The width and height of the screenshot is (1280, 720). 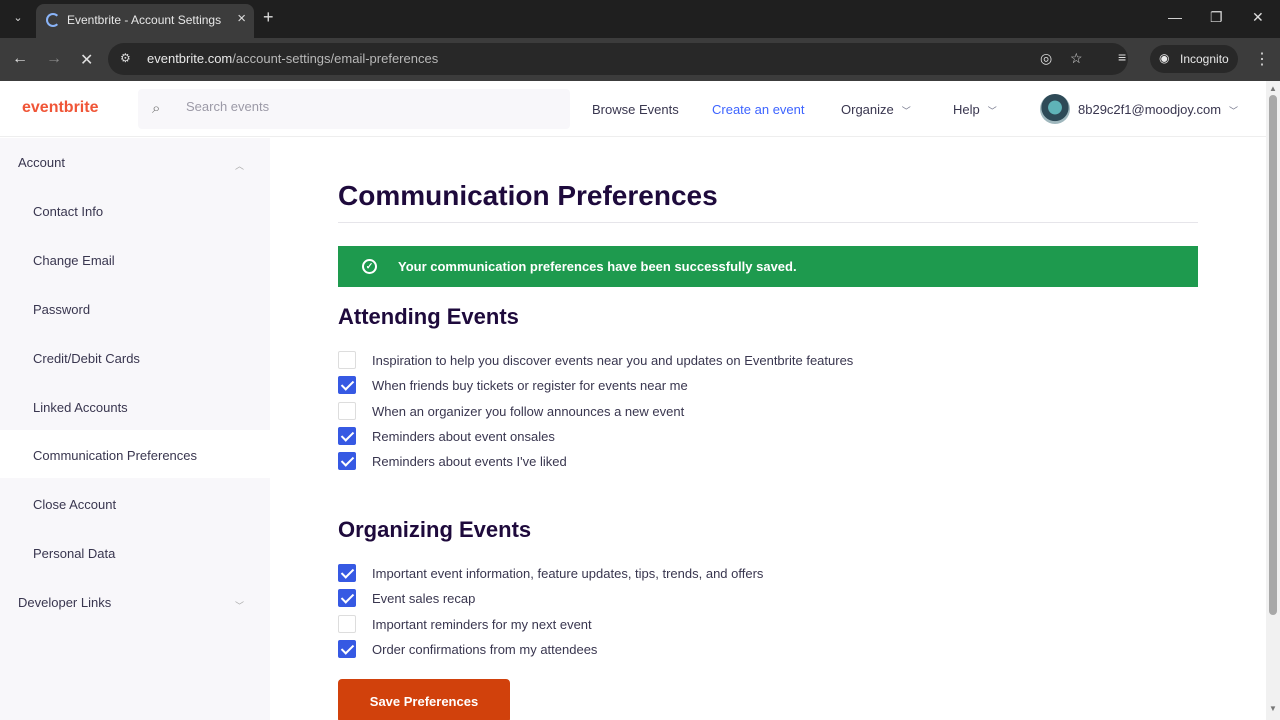 What do you see at coordinates (1273, 355) in the screenshot?
I see `scrollbar-thumb` at bounding box center [1273, 355].